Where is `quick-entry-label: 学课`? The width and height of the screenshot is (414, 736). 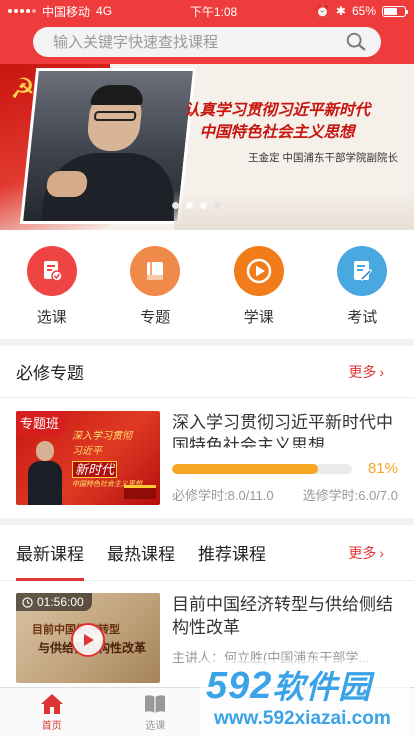
quick-entry-label: 学课 is located at coordinates (258, 317).